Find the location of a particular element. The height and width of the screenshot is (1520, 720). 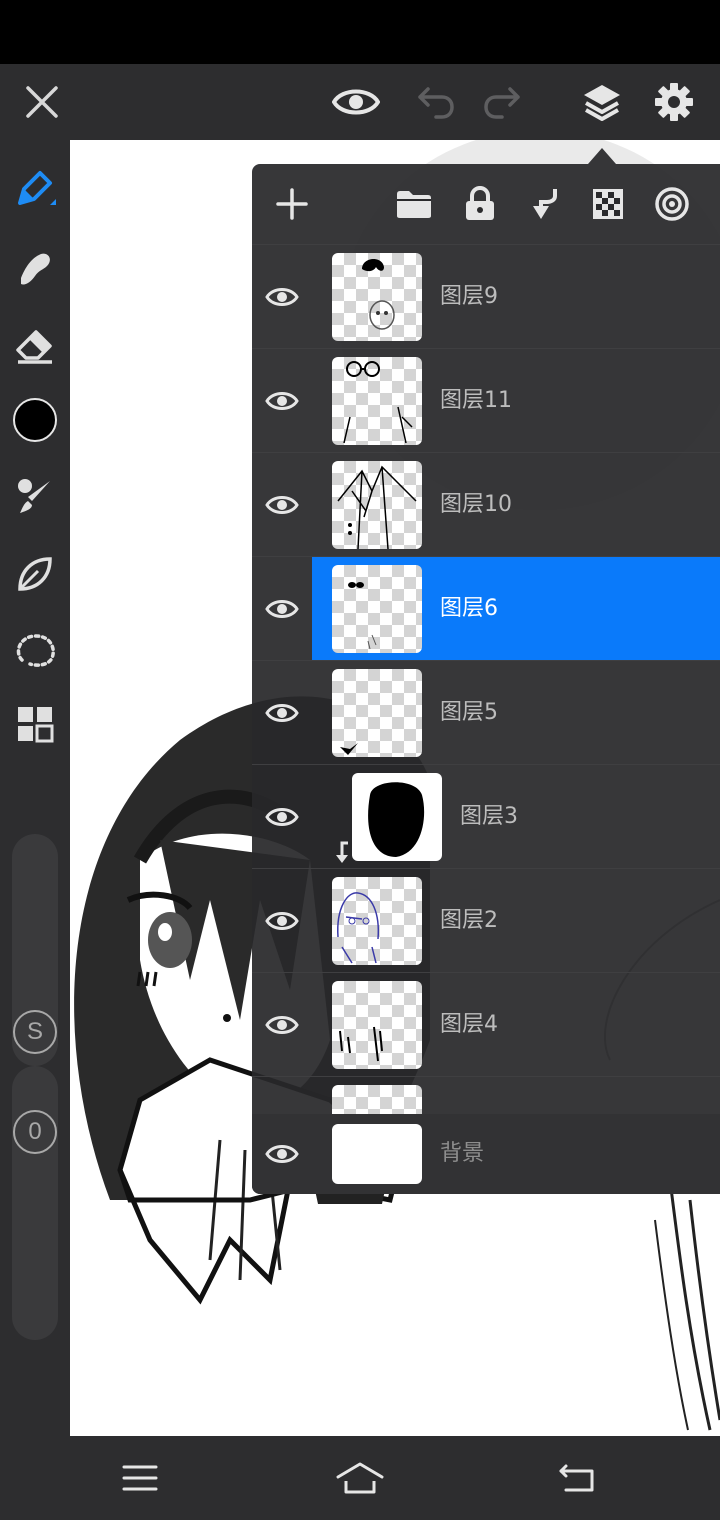

lock-layer-button is located at coordinates (480, 204).